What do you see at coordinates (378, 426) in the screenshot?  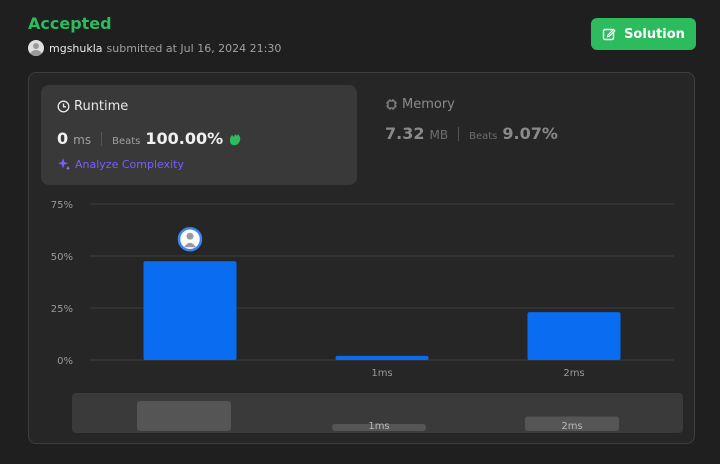 I see `minimap-label: 1ms` at bounding box center [378, 426].